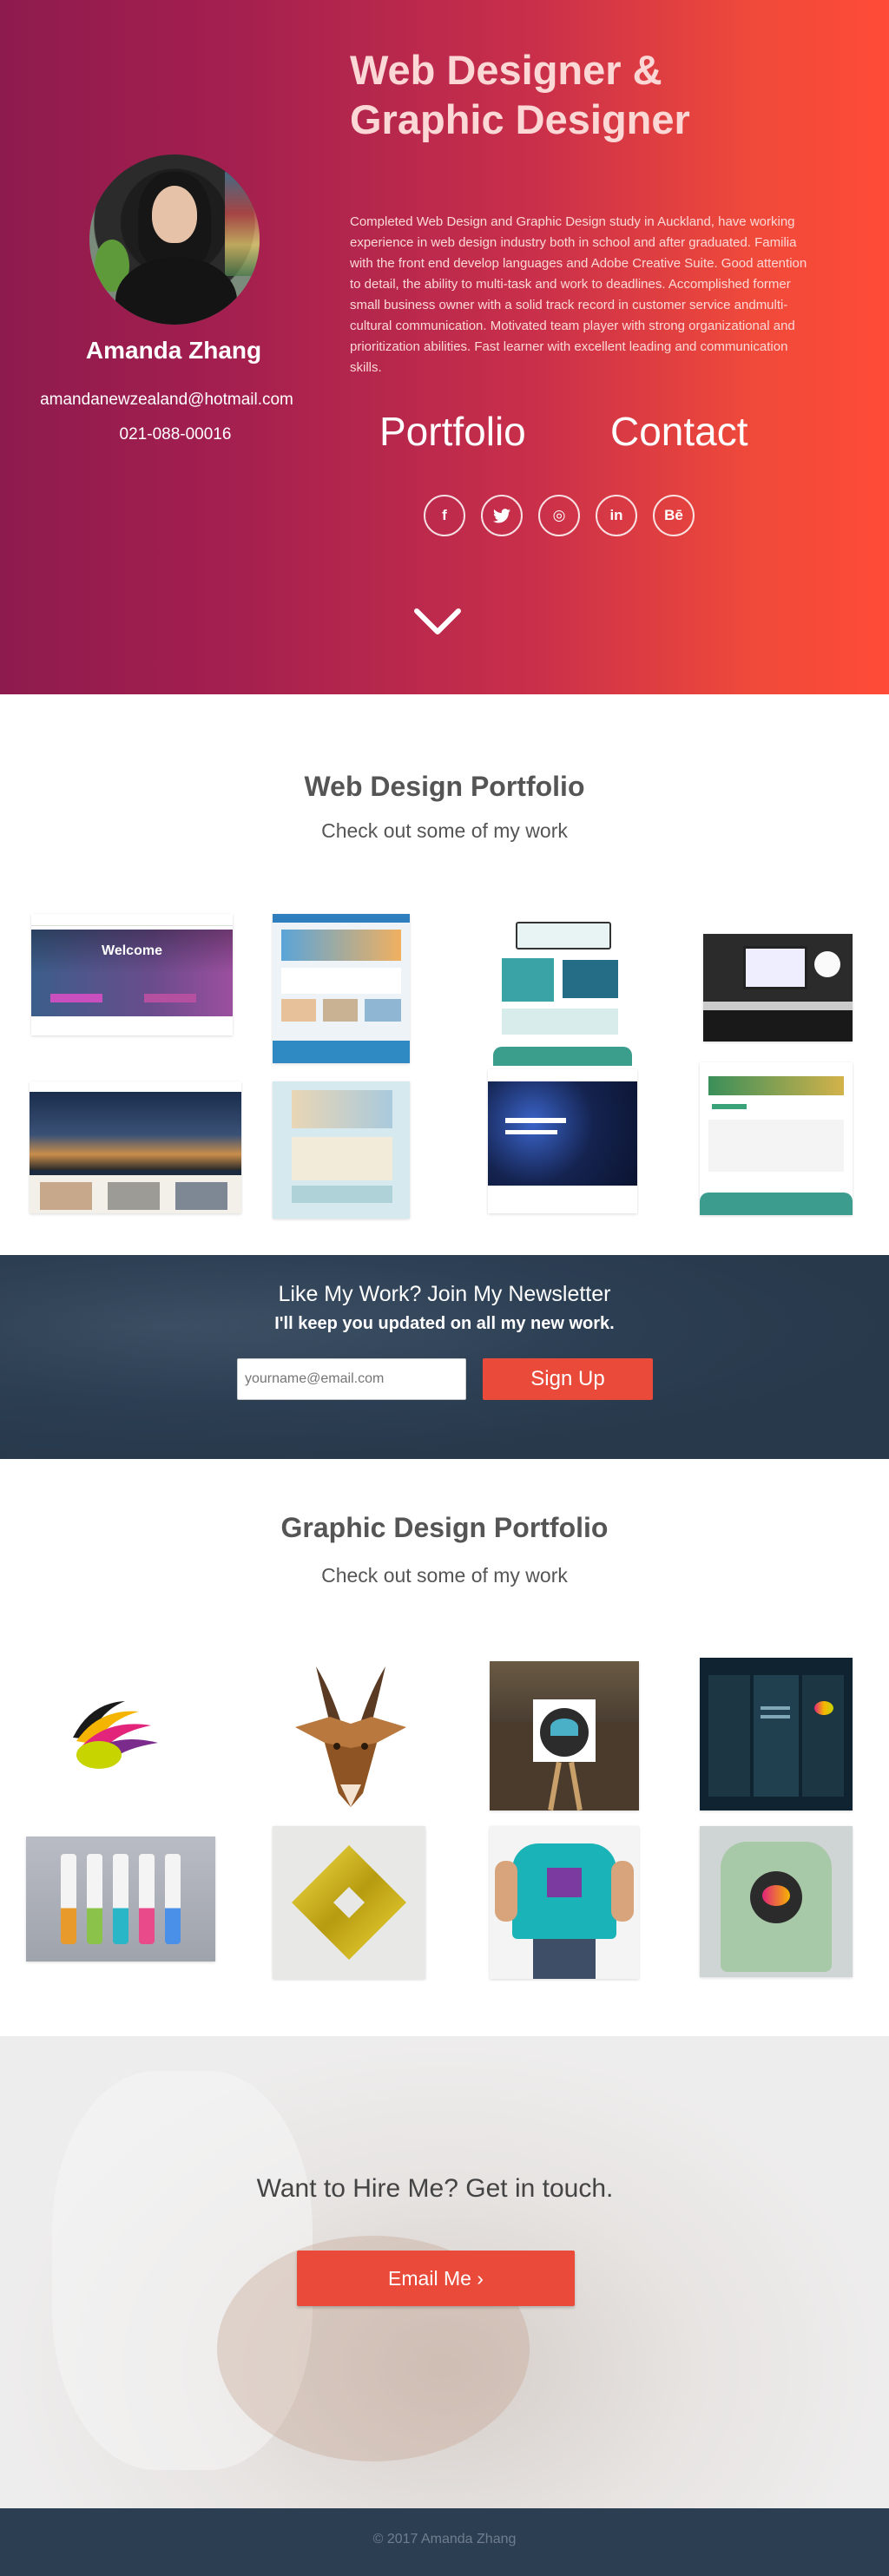 This screenshot has width=889, height=2576. Describe the element at coordinates (435, 2188) in the screenshot. I see `hire-heading: Want to Hire Me? Get in touch.` at that location.